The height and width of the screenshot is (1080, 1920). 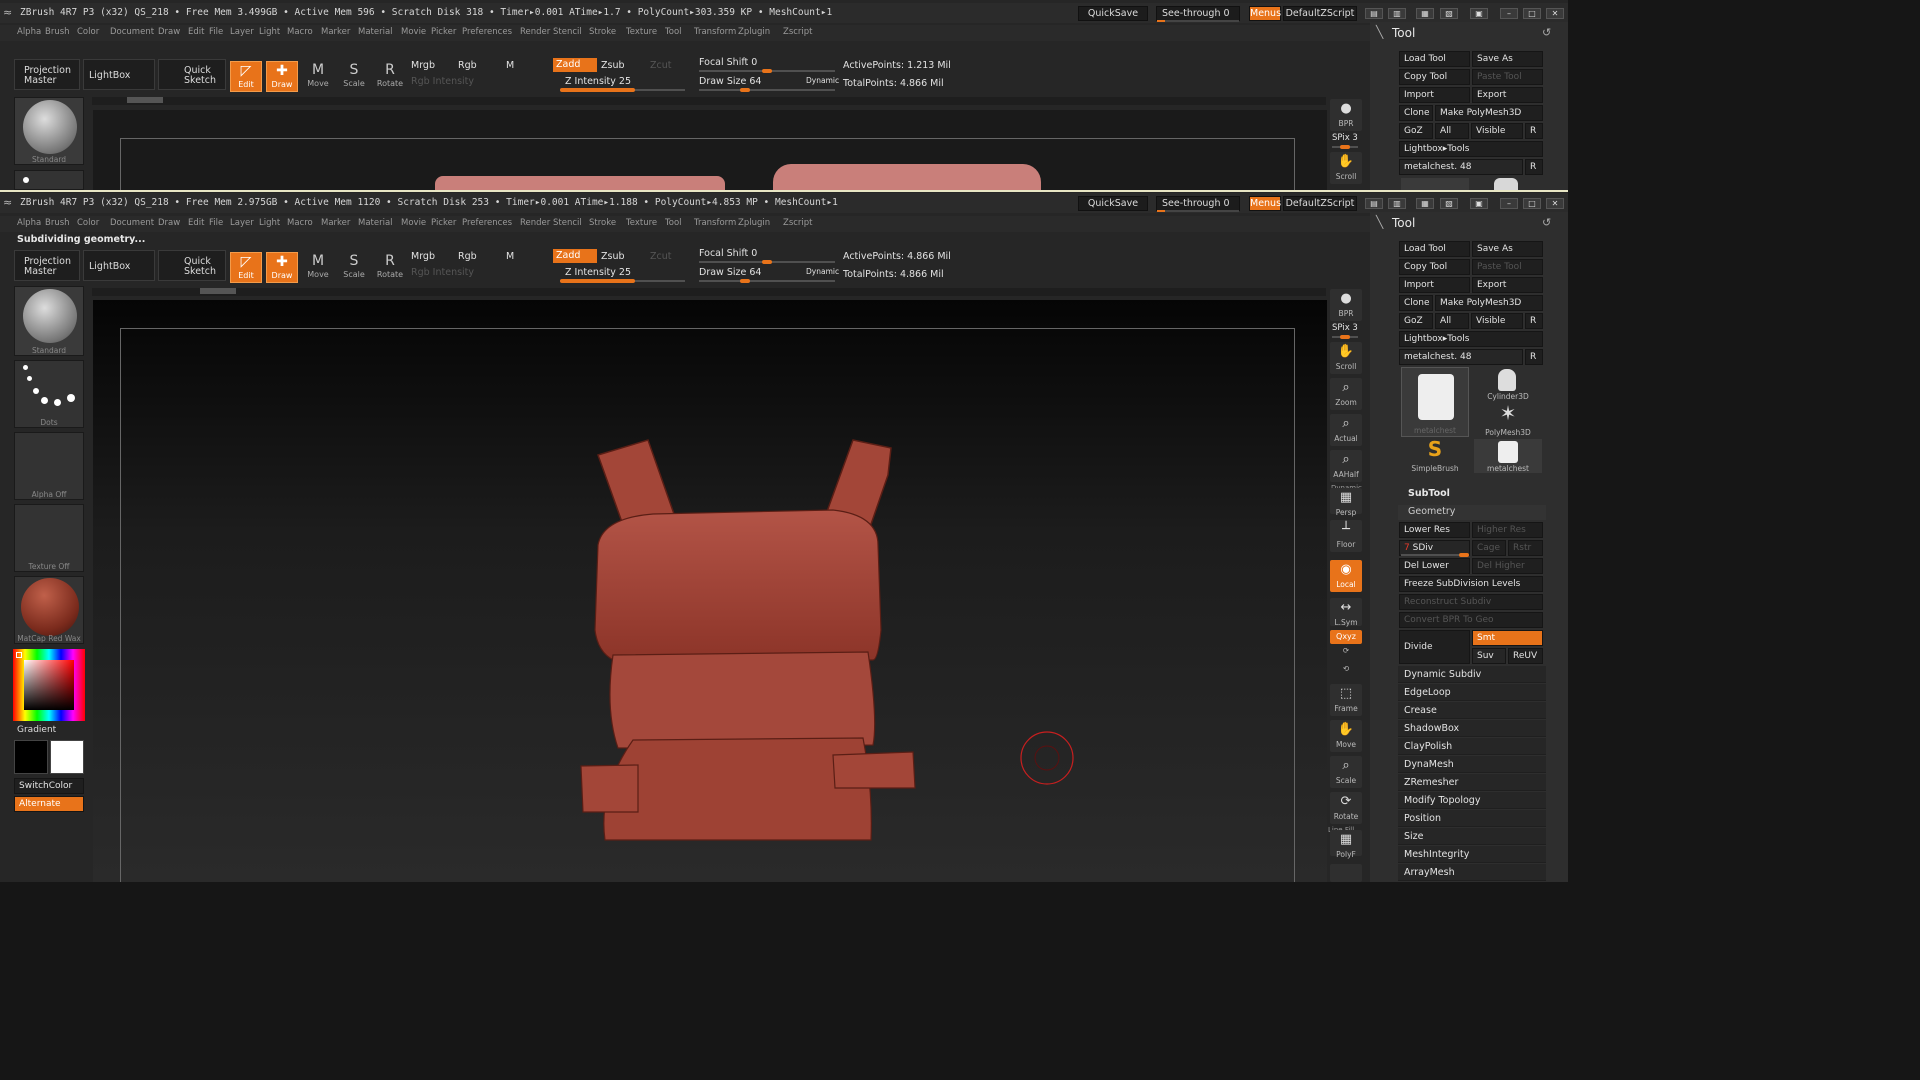 I want to click on lsym-button: ↔ L.Sym, so click(x=1346, y=612).